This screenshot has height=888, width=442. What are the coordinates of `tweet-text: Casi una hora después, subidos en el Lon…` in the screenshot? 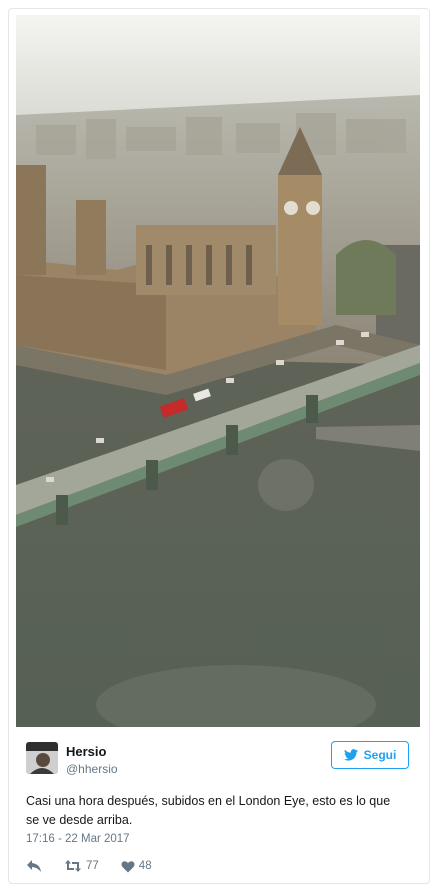 It's located at (208, 810).